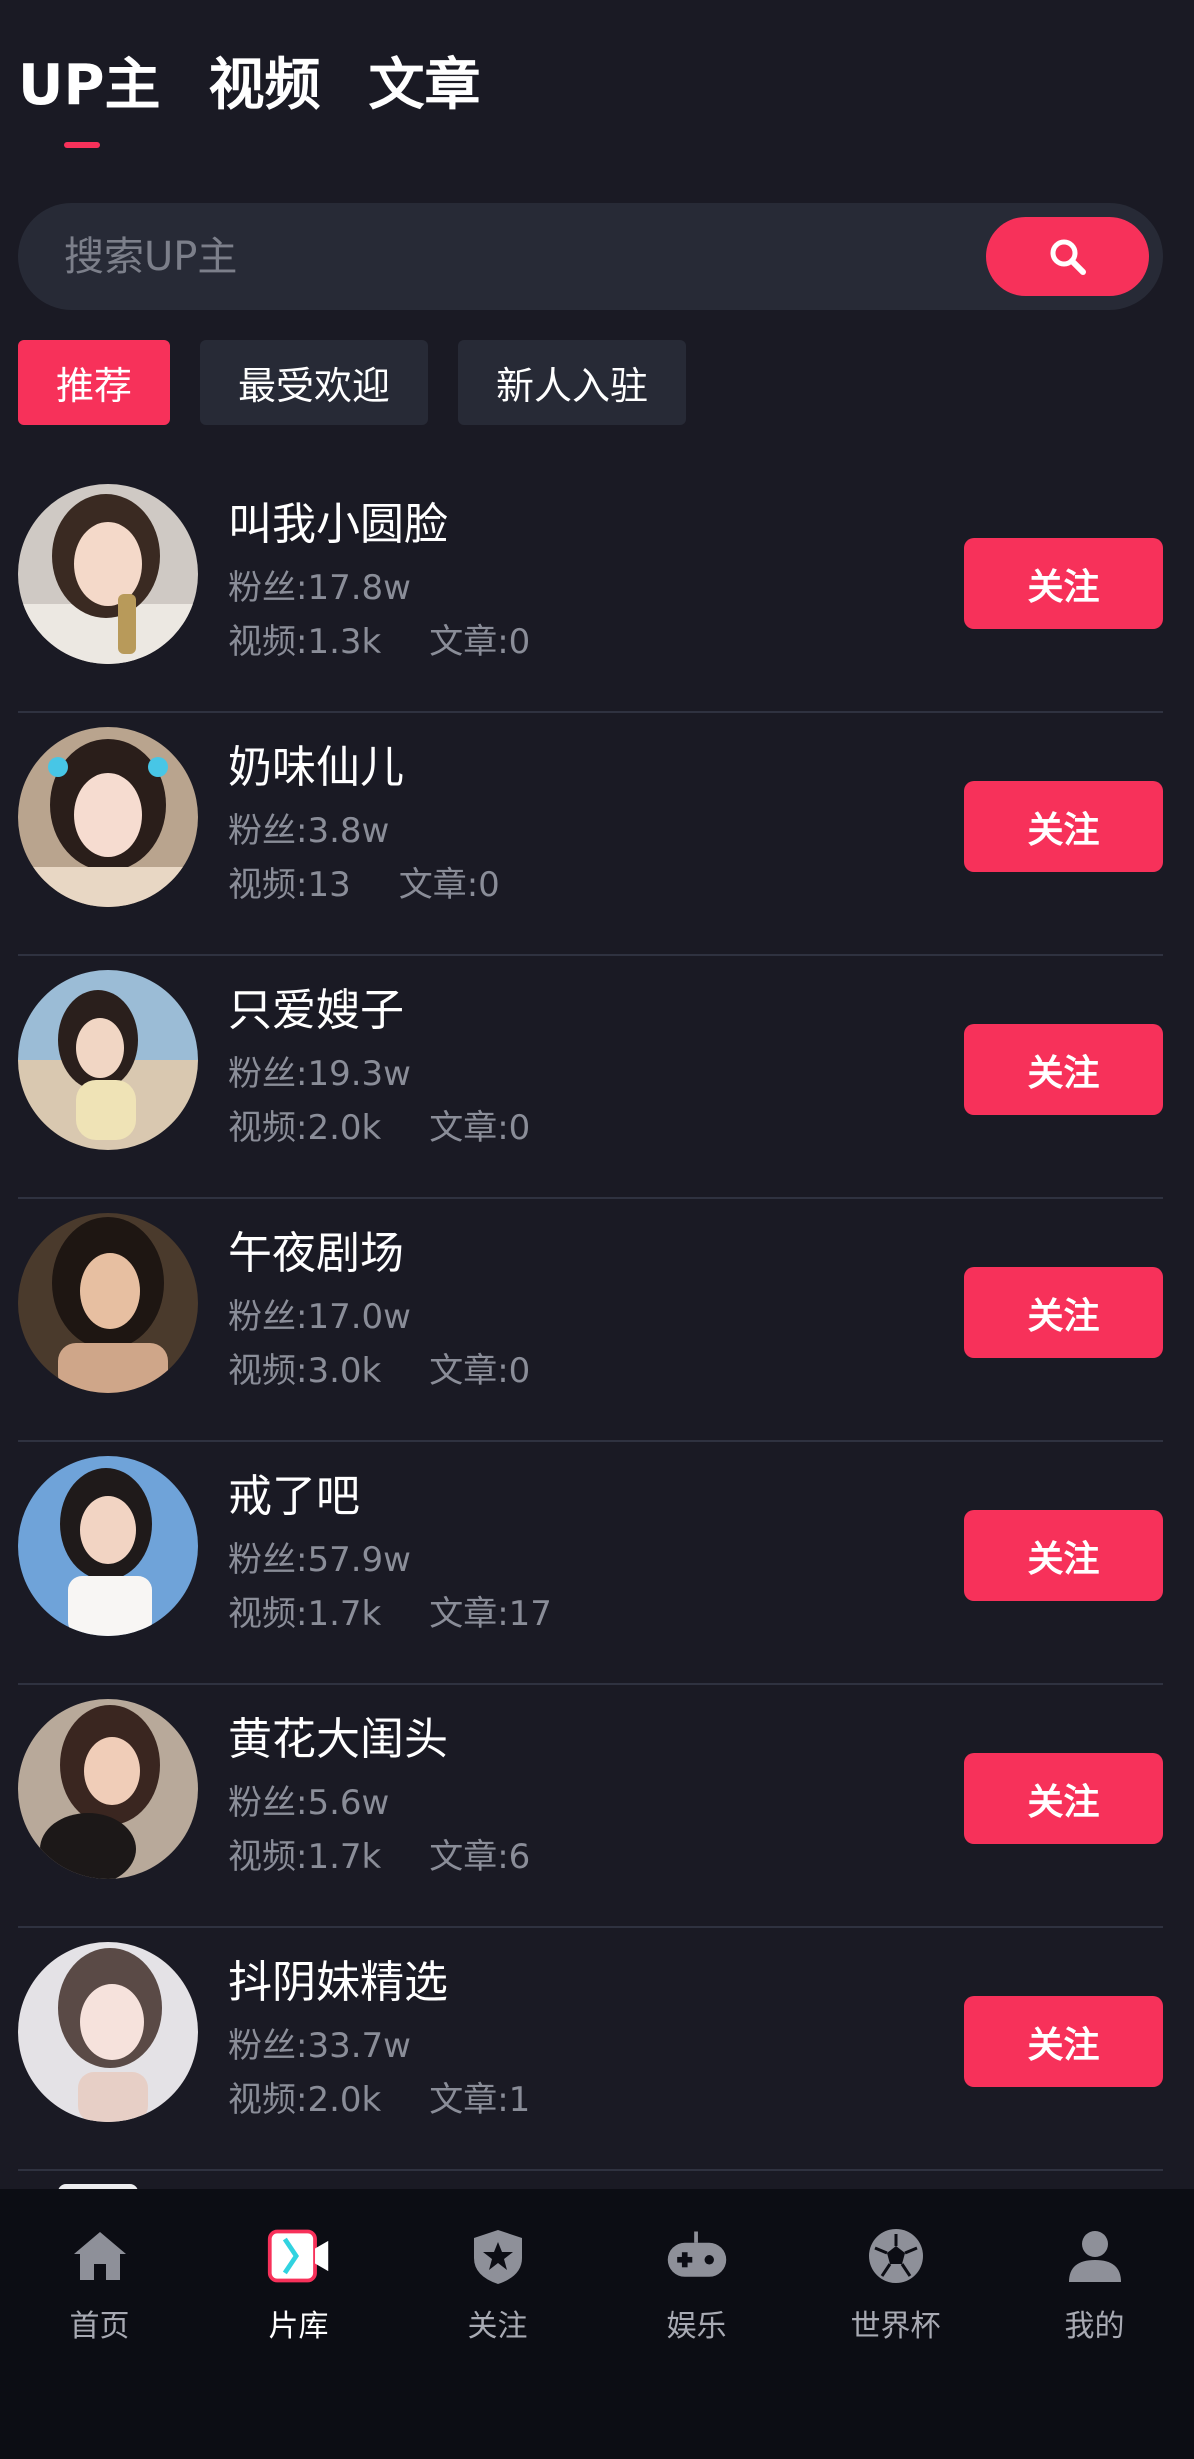 Image resolution: width=1194 pixels, height=2459 pixels. What do you see at coordinates (480, 1857) in the screenshot?
I see `article-count: 文章:6` at bounding box center [480, 1857].